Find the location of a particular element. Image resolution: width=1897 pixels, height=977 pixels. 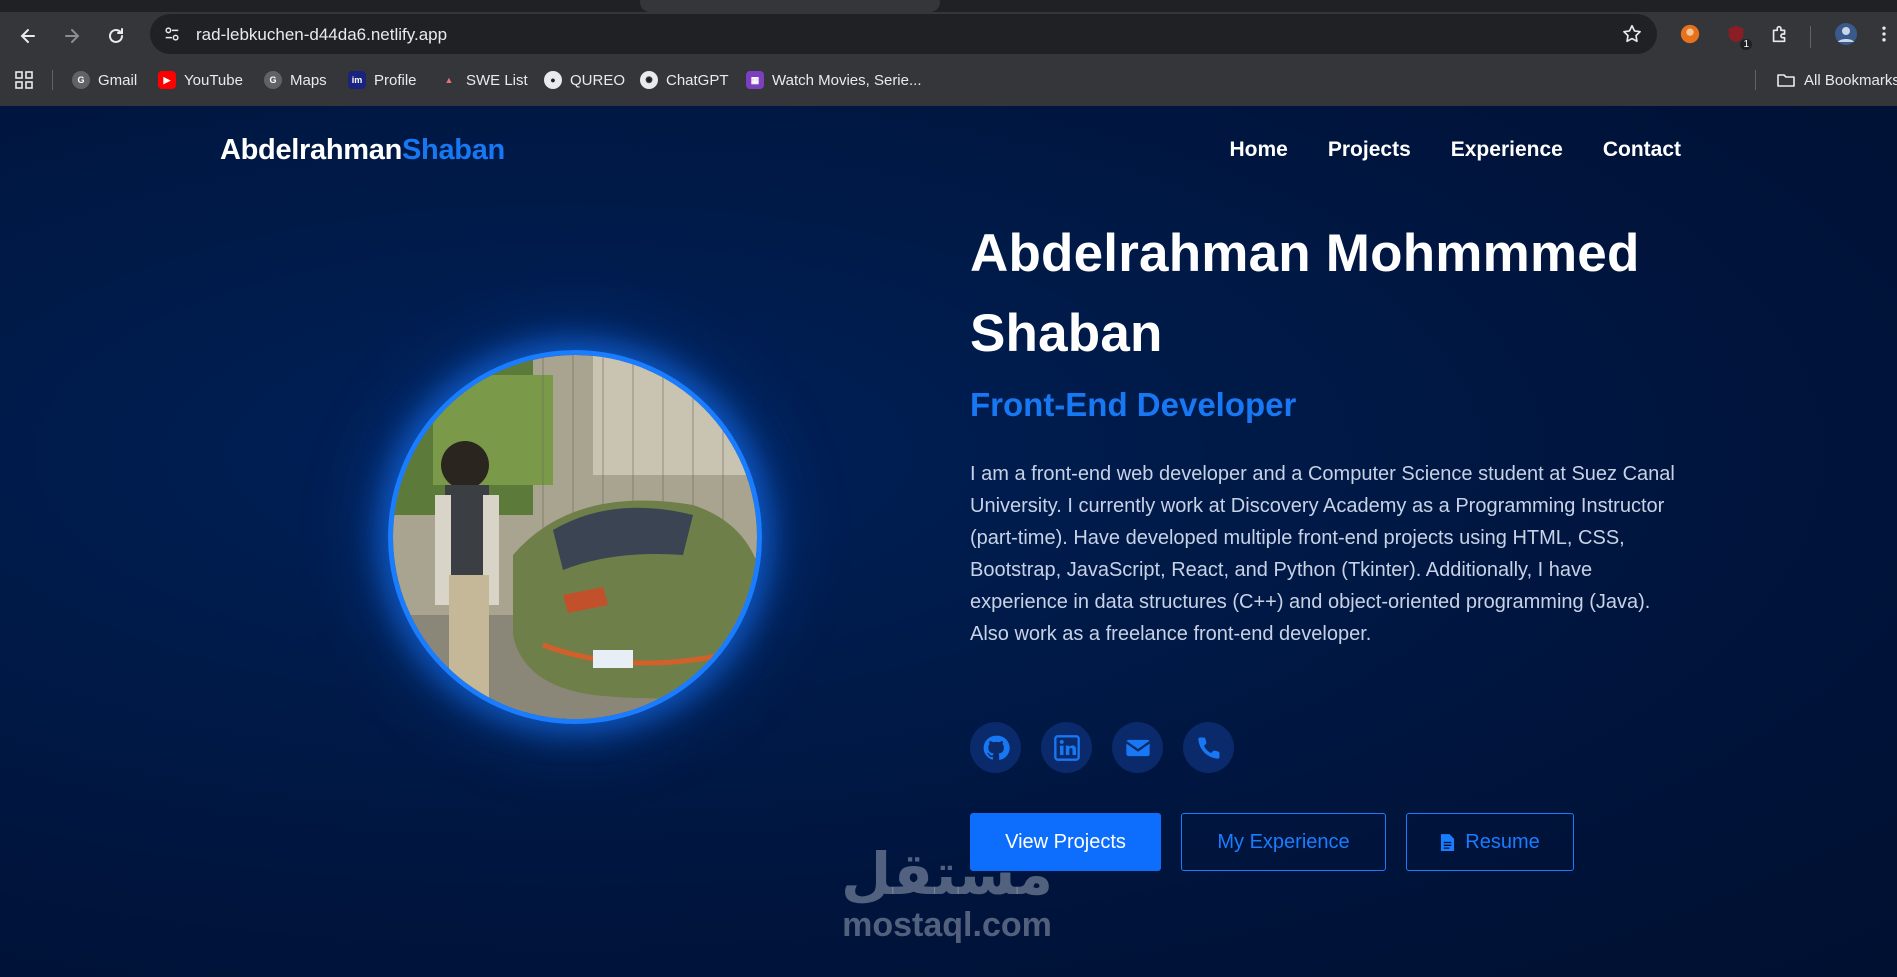

bookmark-gmail: G Gmail is located at coordinates (104, 80).